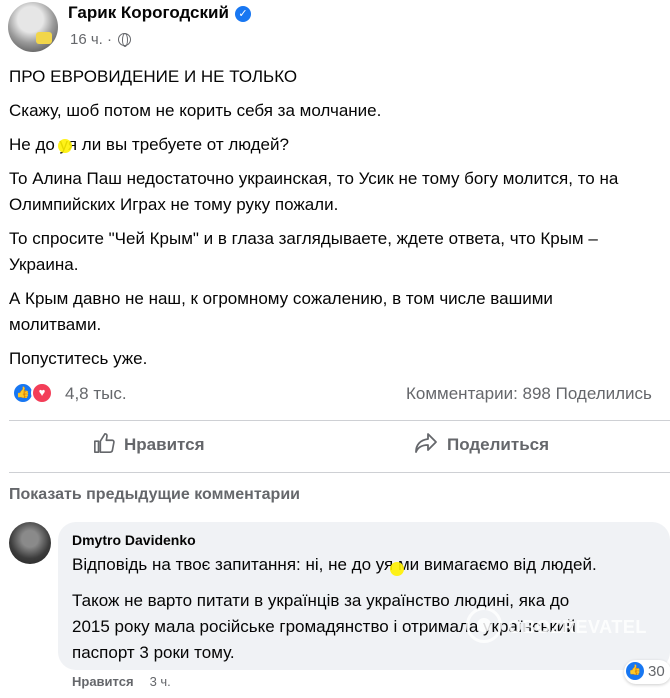 The height and width of the screenshot is (698, 670). What do you see at coordinates (484, 625) in the screenshot?
I see `watermark-logo-icon` at bounding box center [484, 625].